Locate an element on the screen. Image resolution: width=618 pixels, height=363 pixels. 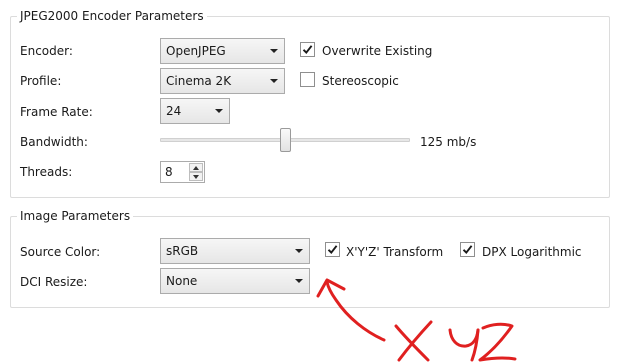
annotation-letter-z is located at coordinates (497, 342).